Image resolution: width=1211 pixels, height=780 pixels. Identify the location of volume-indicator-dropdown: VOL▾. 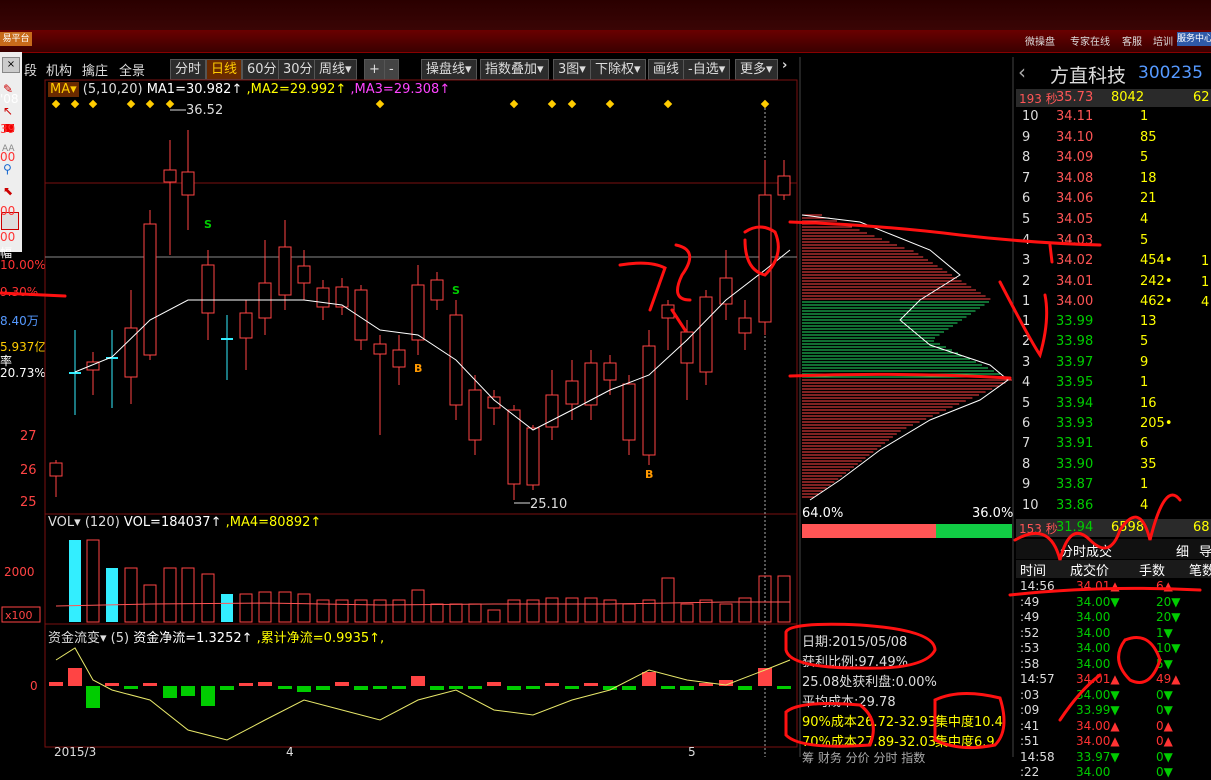
(64, 522).